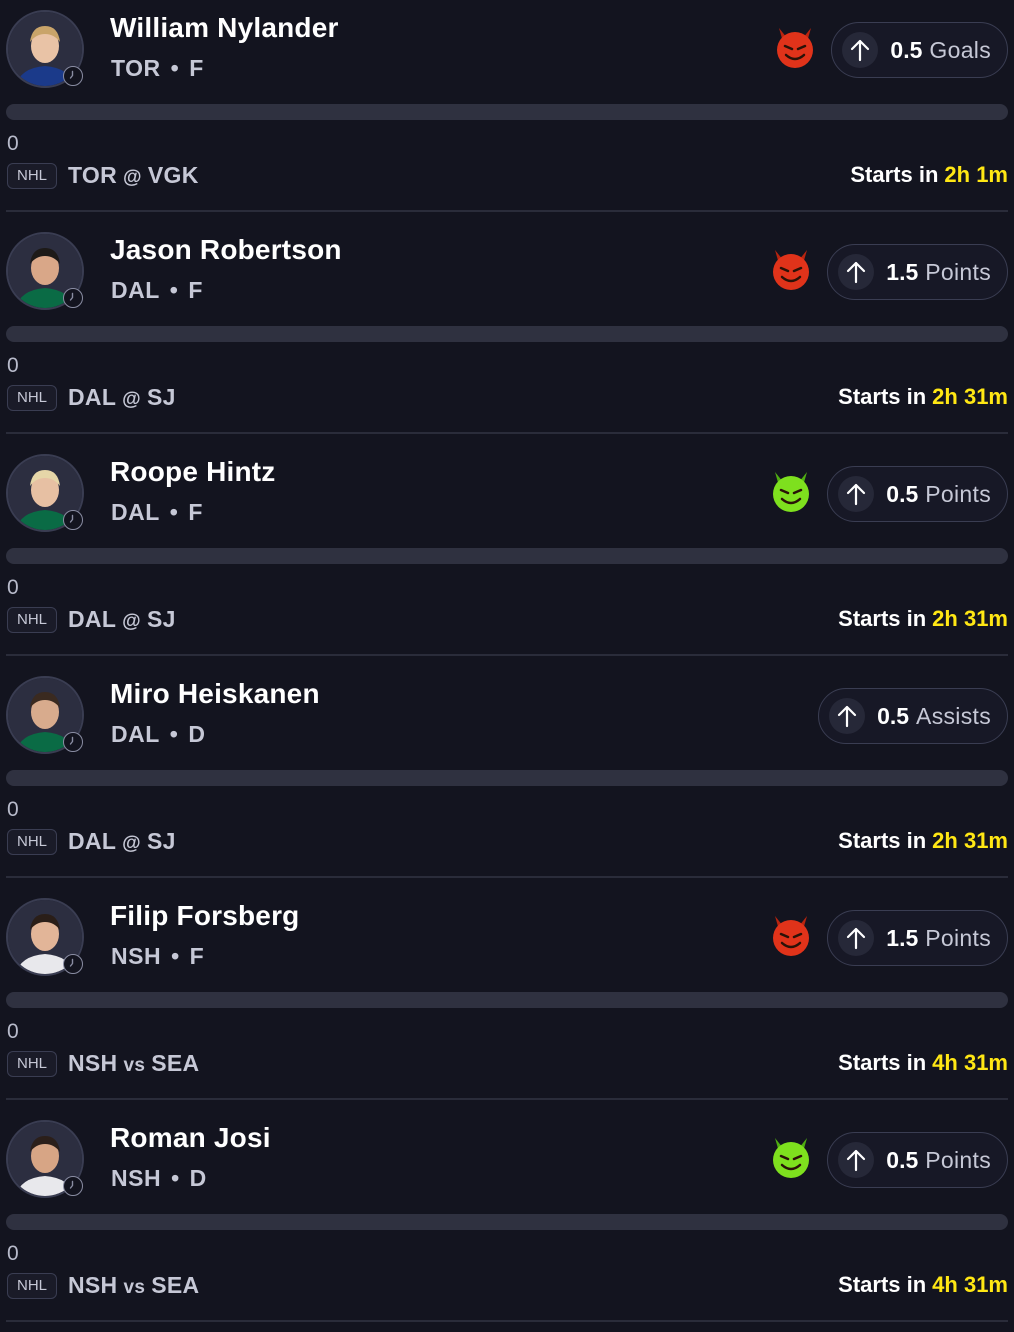 The width and height of the screenshot is (1014, 1332). What do you see at coordinates (193, 471) in the screenshot?
I see `player-name: Roope Hintz` at bounding box center [193, 471].